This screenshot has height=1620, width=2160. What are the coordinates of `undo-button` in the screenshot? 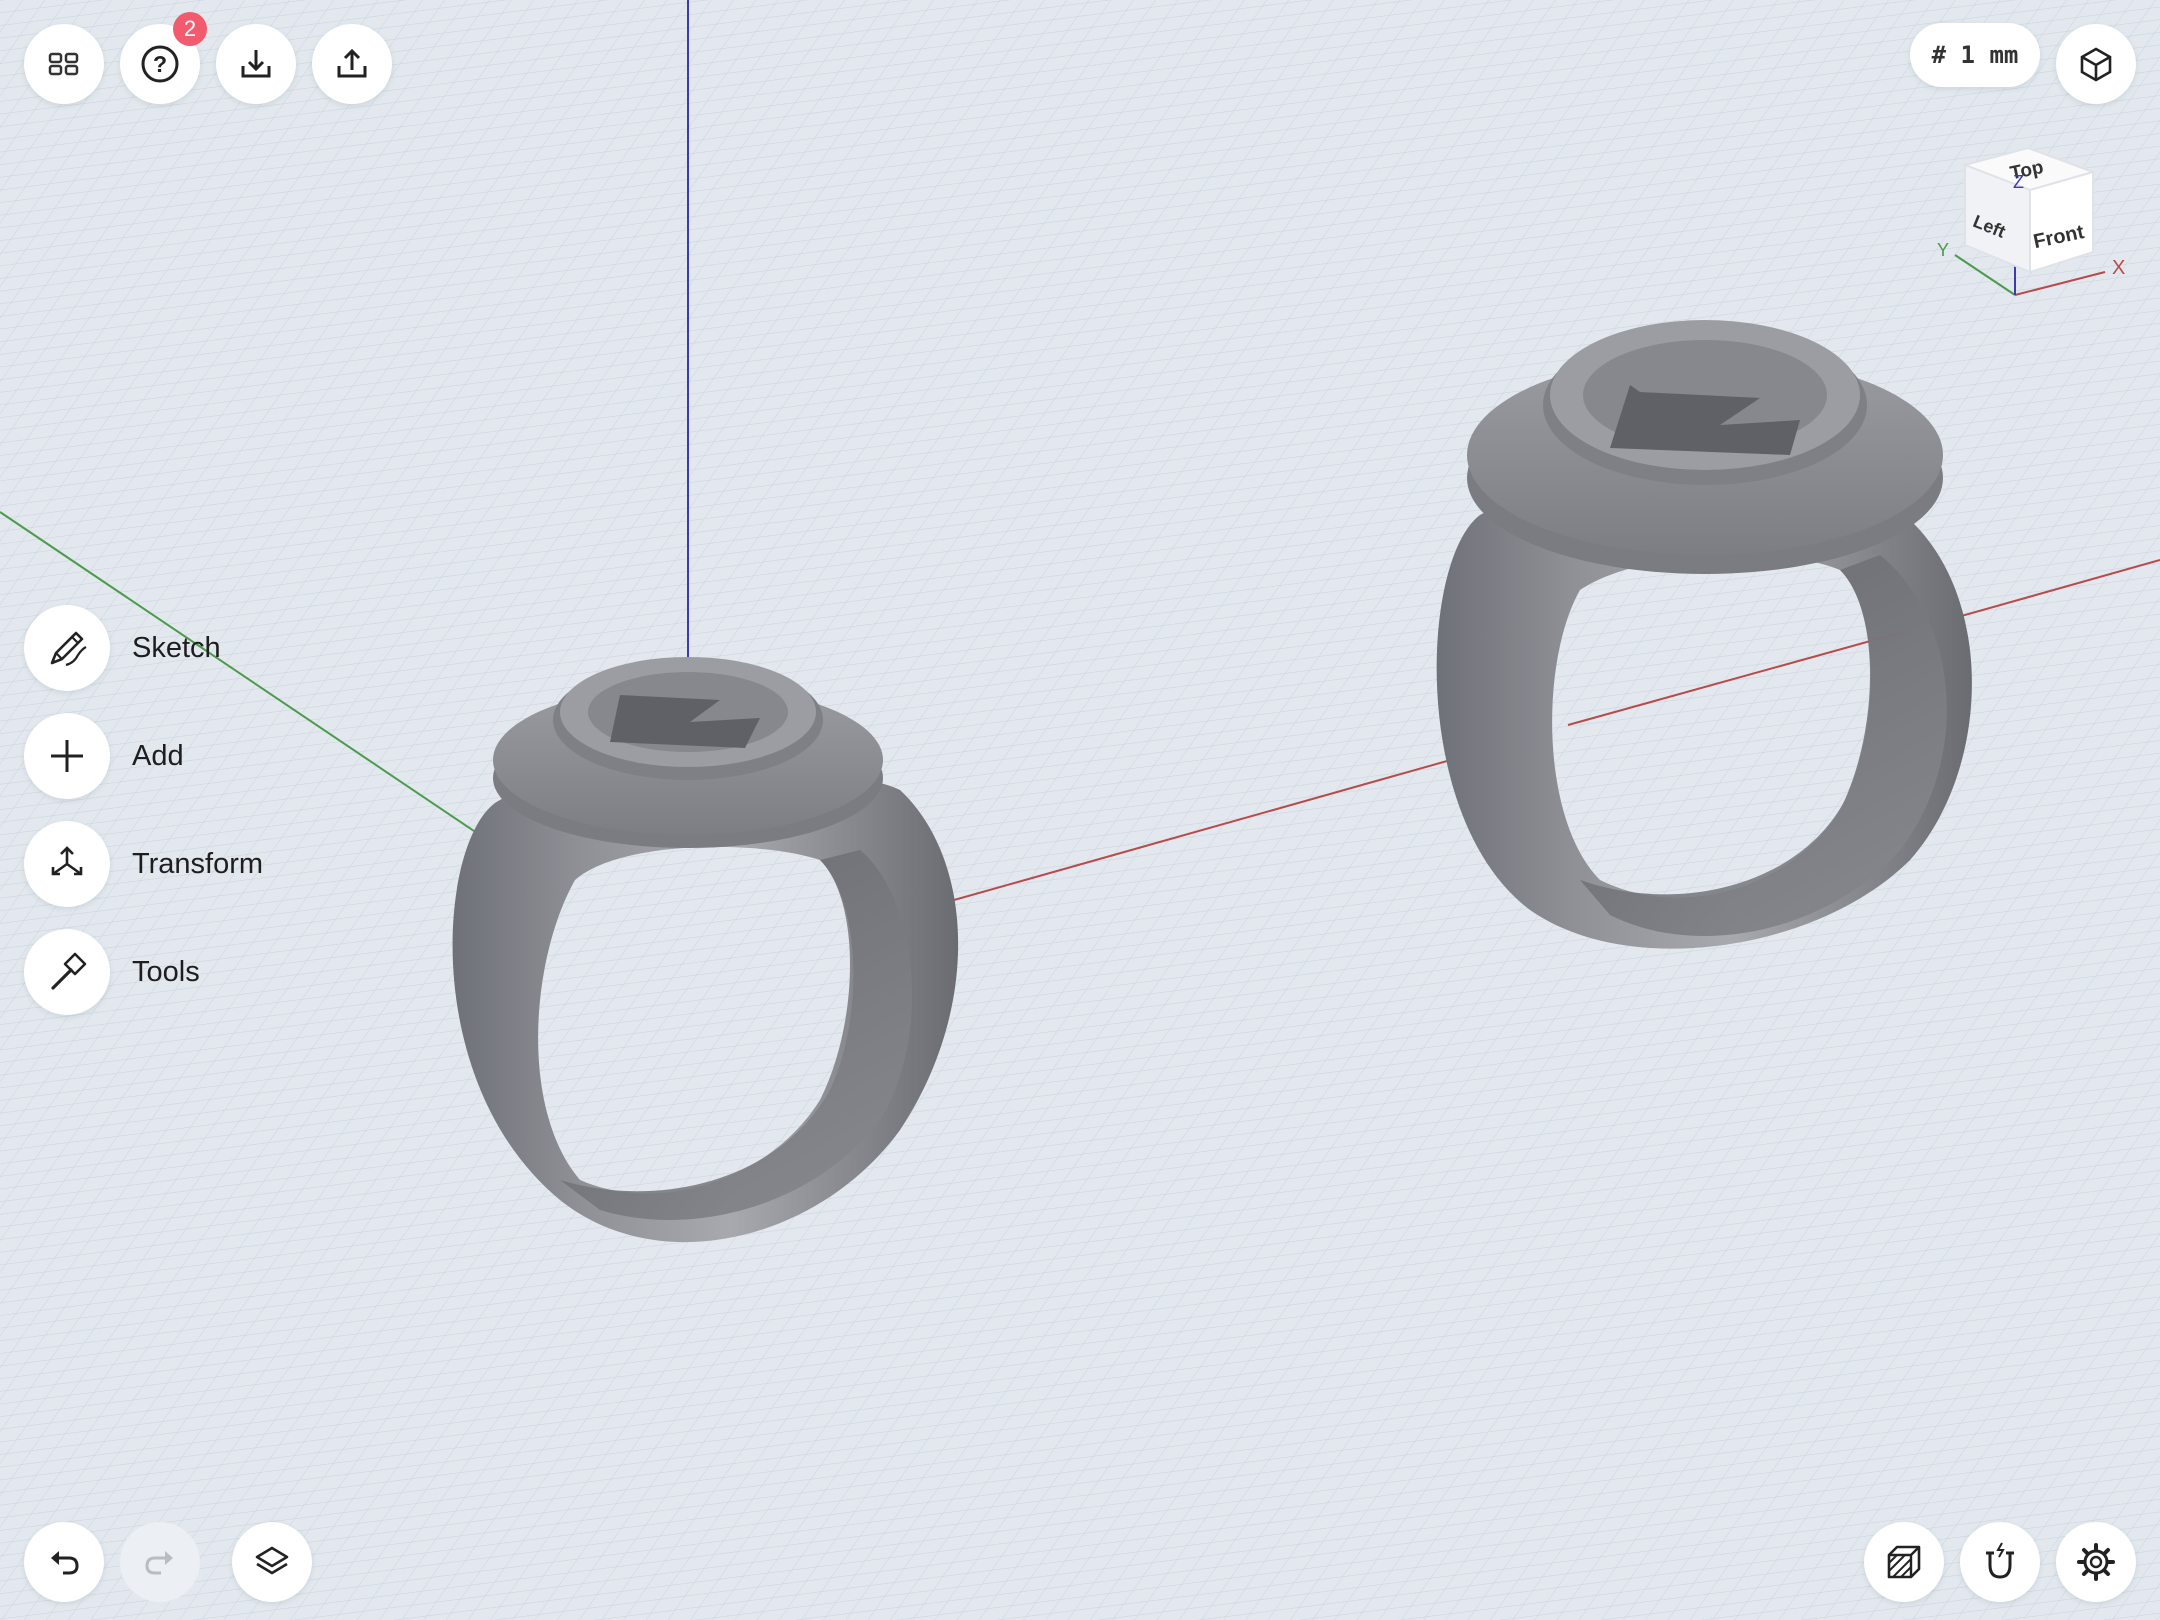 It's located at (64, 1562).